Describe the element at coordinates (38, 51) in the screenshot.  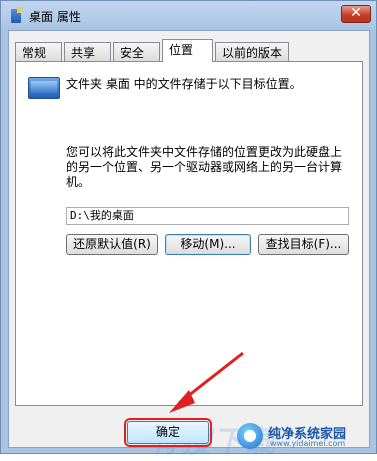
I see `tab-general: 常规` at that location.